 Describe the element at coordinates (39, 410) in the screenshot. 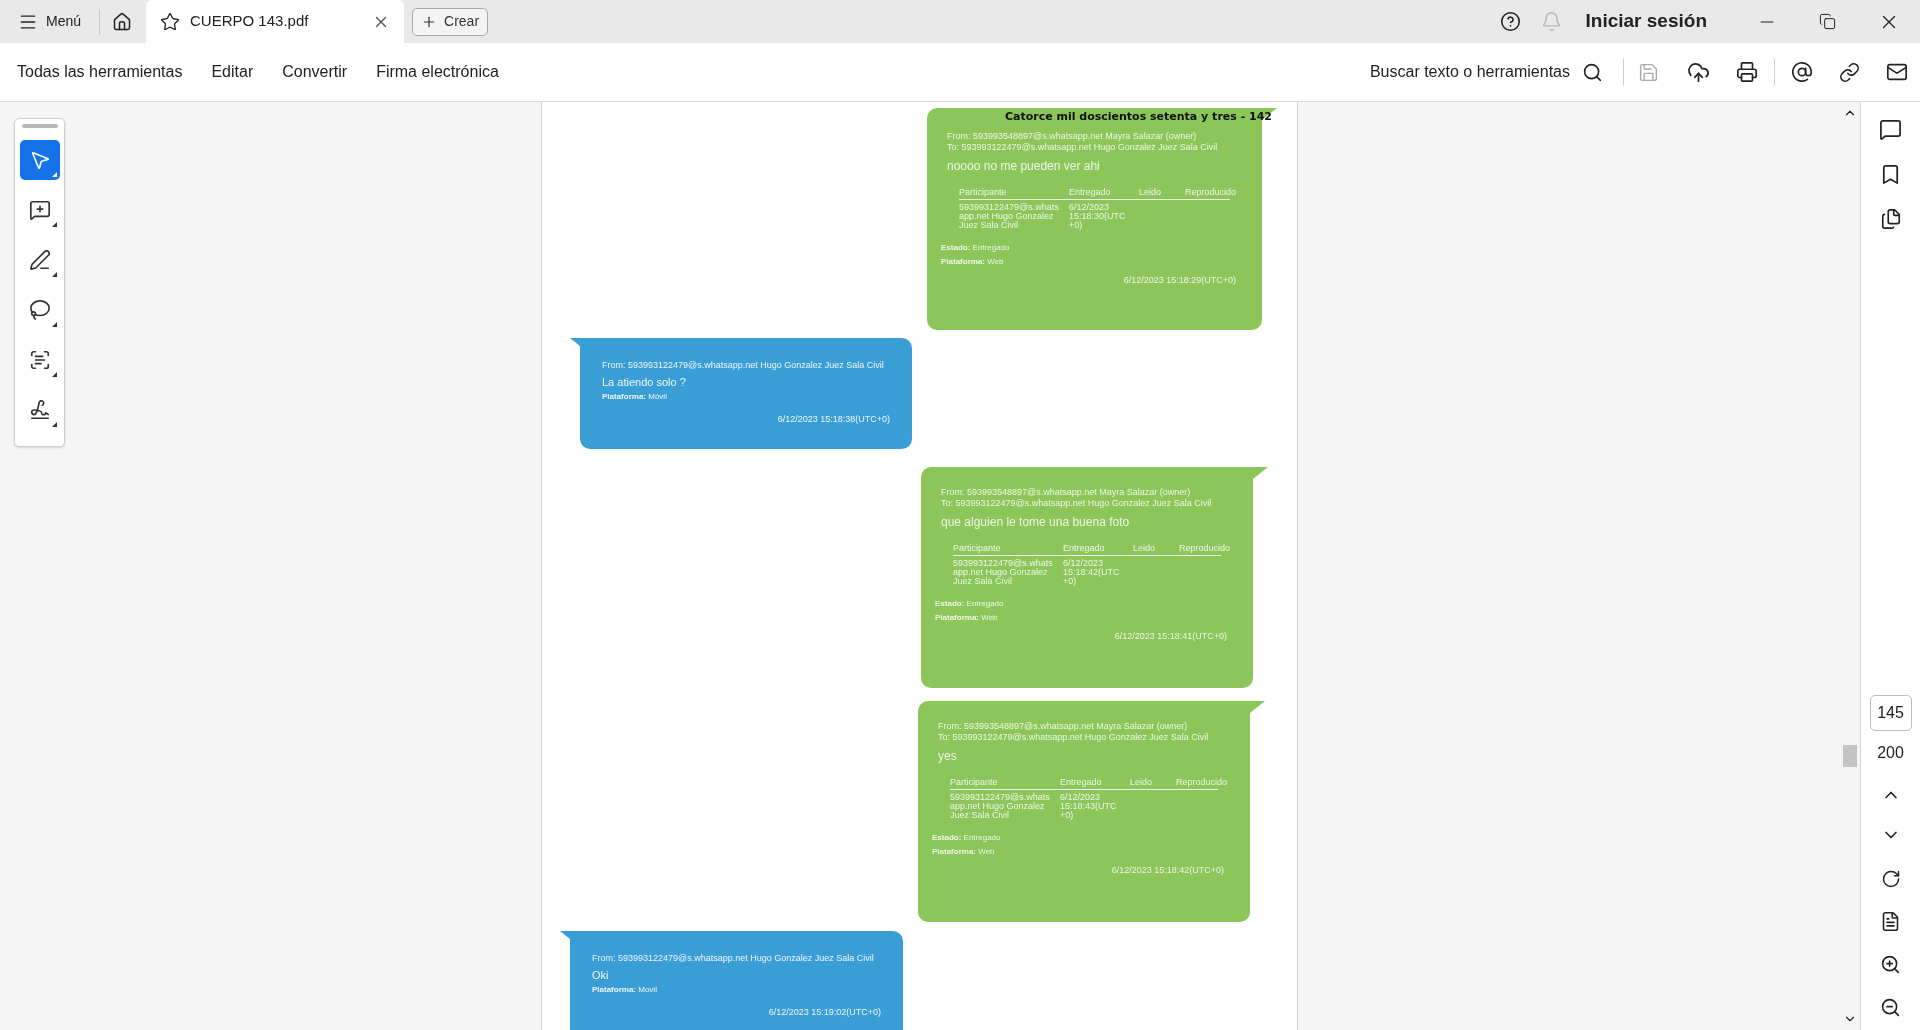

I see `signature-pen-icon` at that location.